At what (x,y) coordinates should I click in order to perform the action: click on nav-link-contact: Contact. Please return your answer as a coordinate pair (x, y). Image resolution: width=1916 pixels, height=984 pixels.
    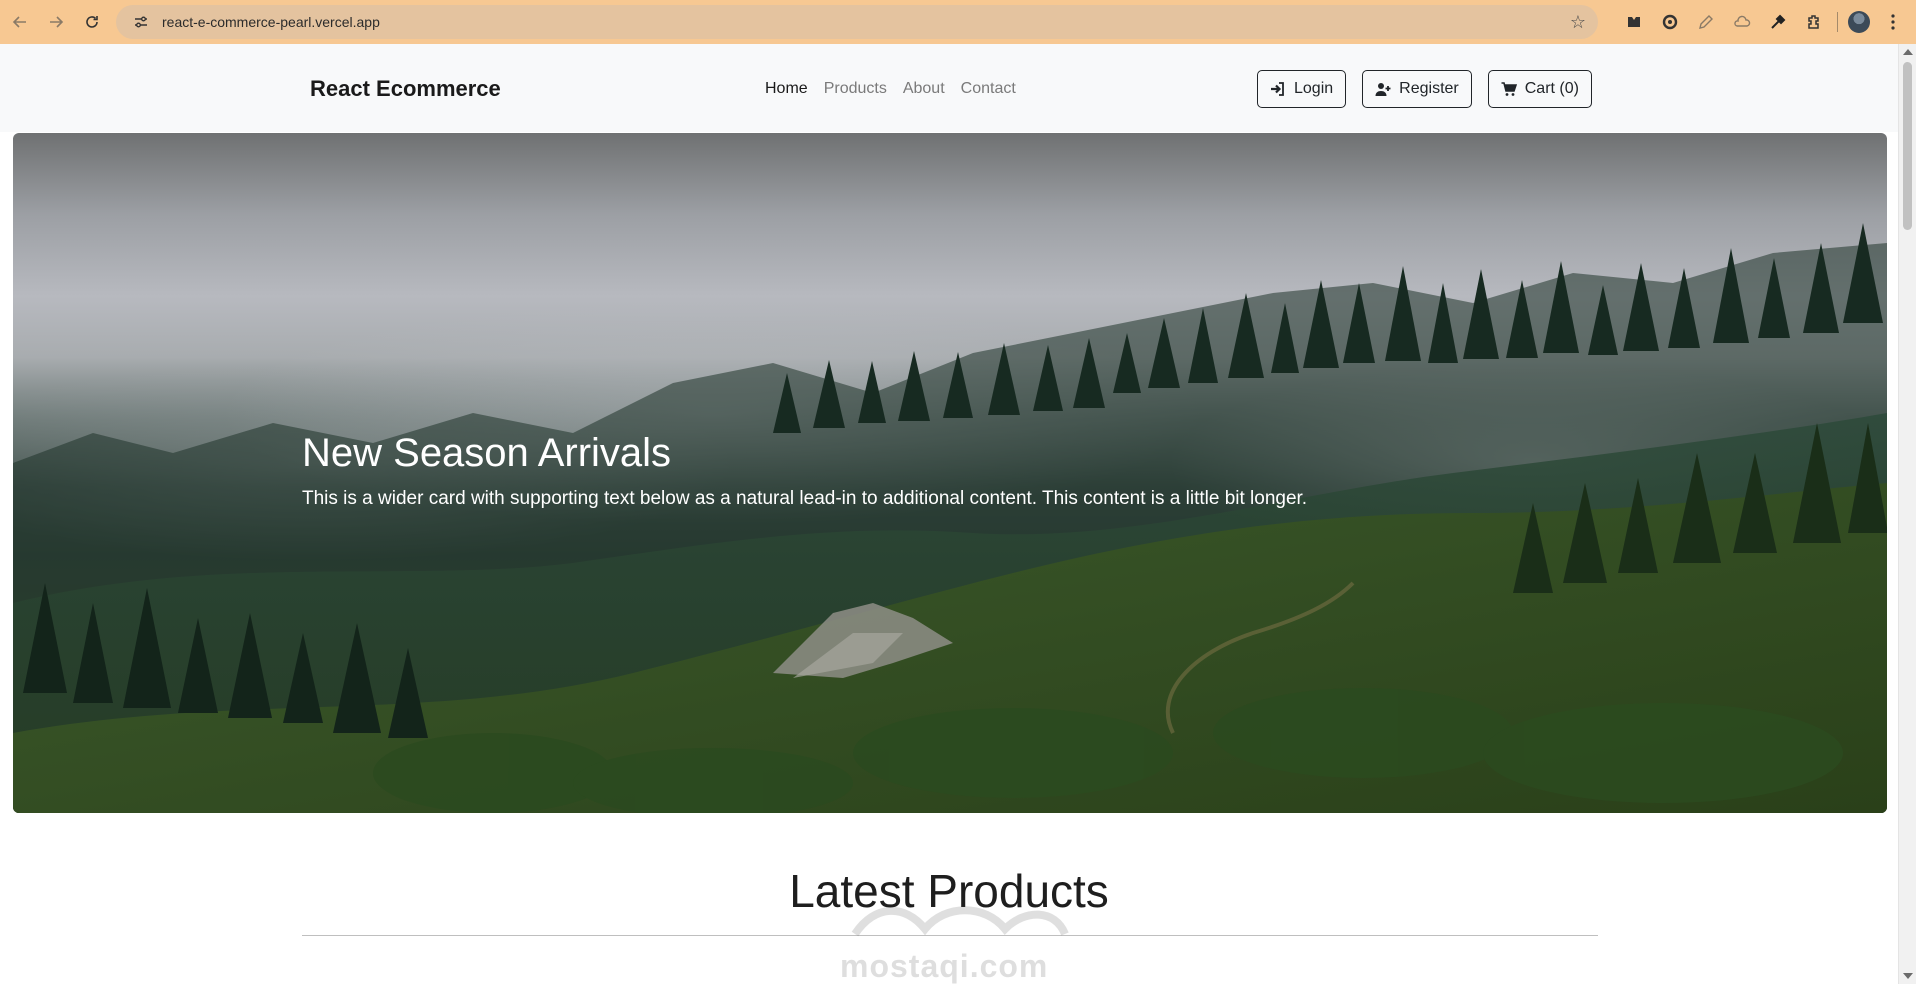
    Looking at the image, I should click on (988, 89).